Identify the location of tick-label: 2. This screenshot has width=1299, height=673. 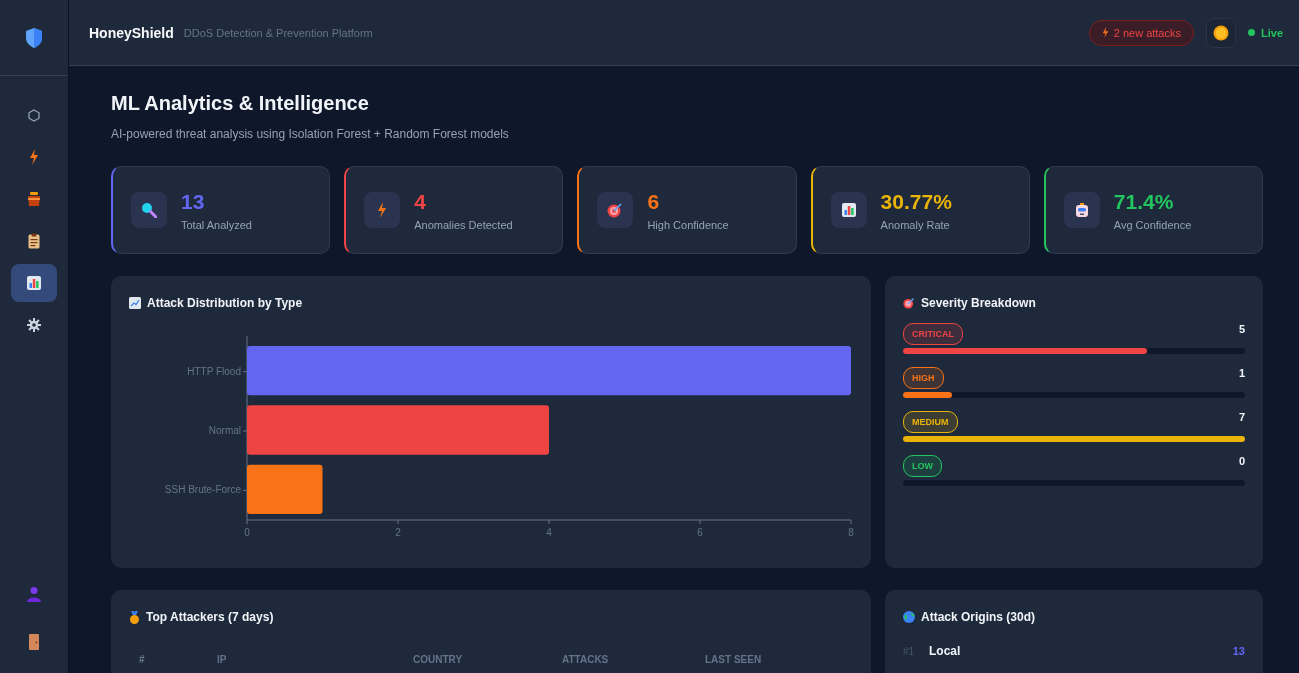
(398, 532).